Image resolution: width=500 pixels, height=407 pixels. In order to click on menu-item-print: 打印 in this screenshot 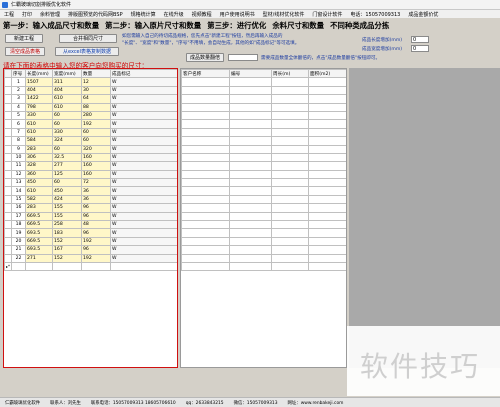, I will do `click(27, 14)`.